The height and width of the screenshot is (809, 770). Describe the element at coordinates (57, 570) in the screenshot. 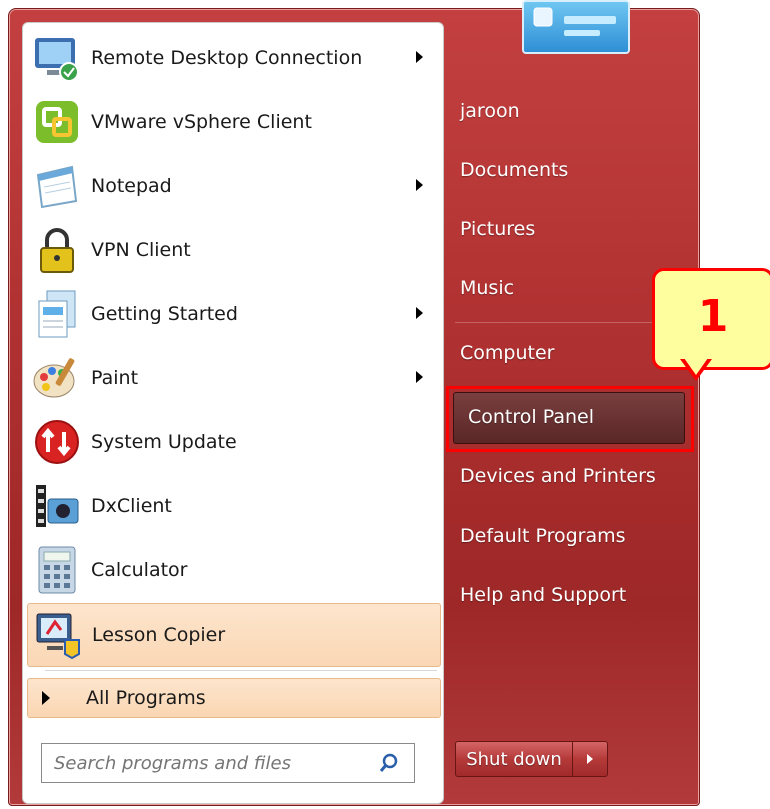

I see `calculator-icon` at that location.